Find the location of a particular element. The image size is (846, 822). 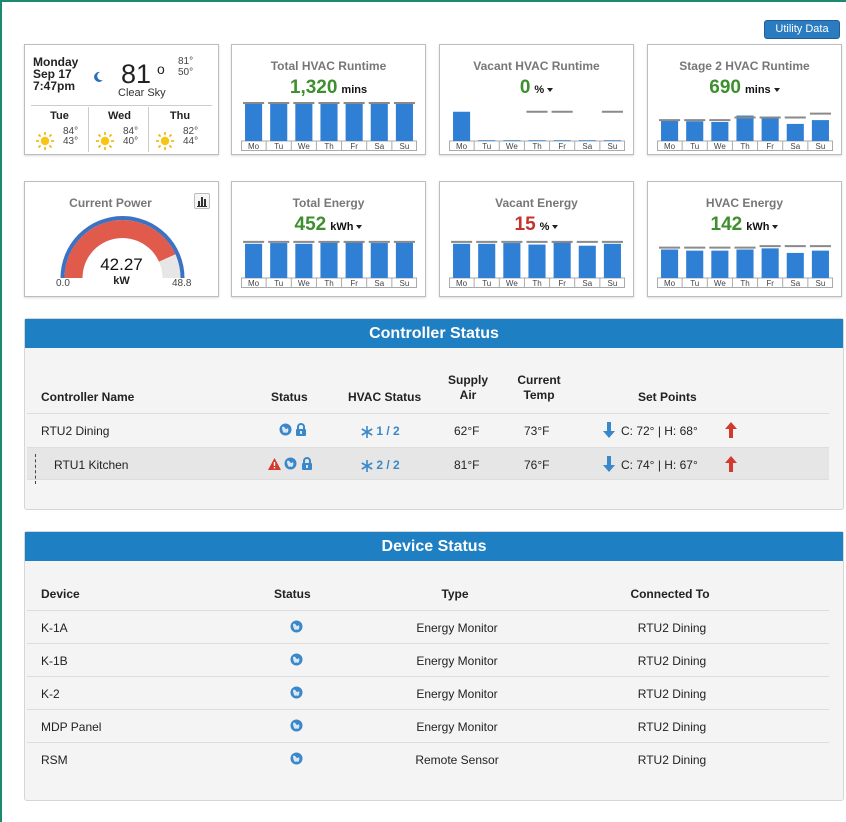

col-controller-name: Controller Name is located at coordinates (88, 397).